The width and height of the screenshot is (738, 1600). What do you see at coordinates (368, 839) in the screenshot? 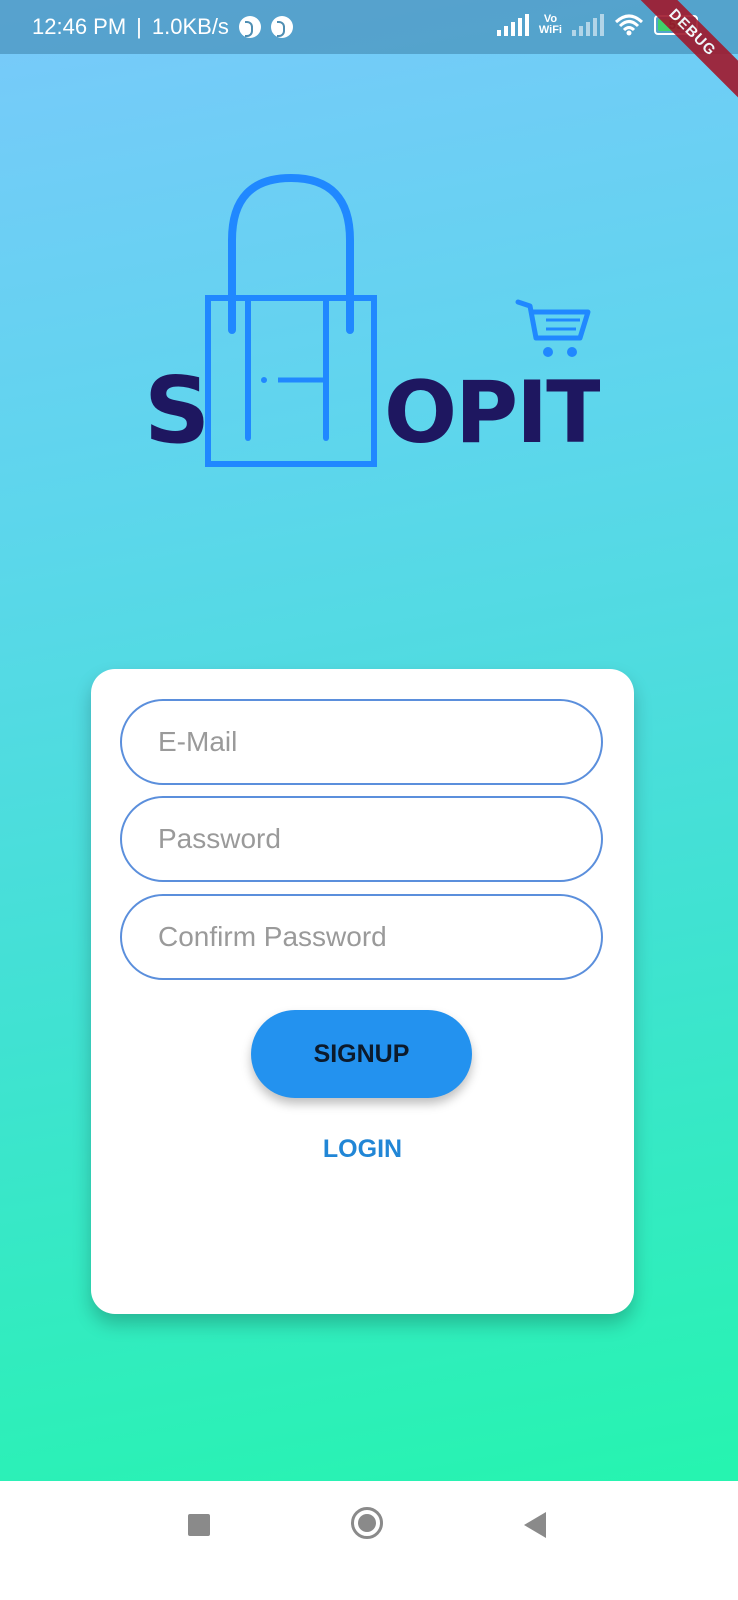
I see `password-input` at bounding box center [368, 839].